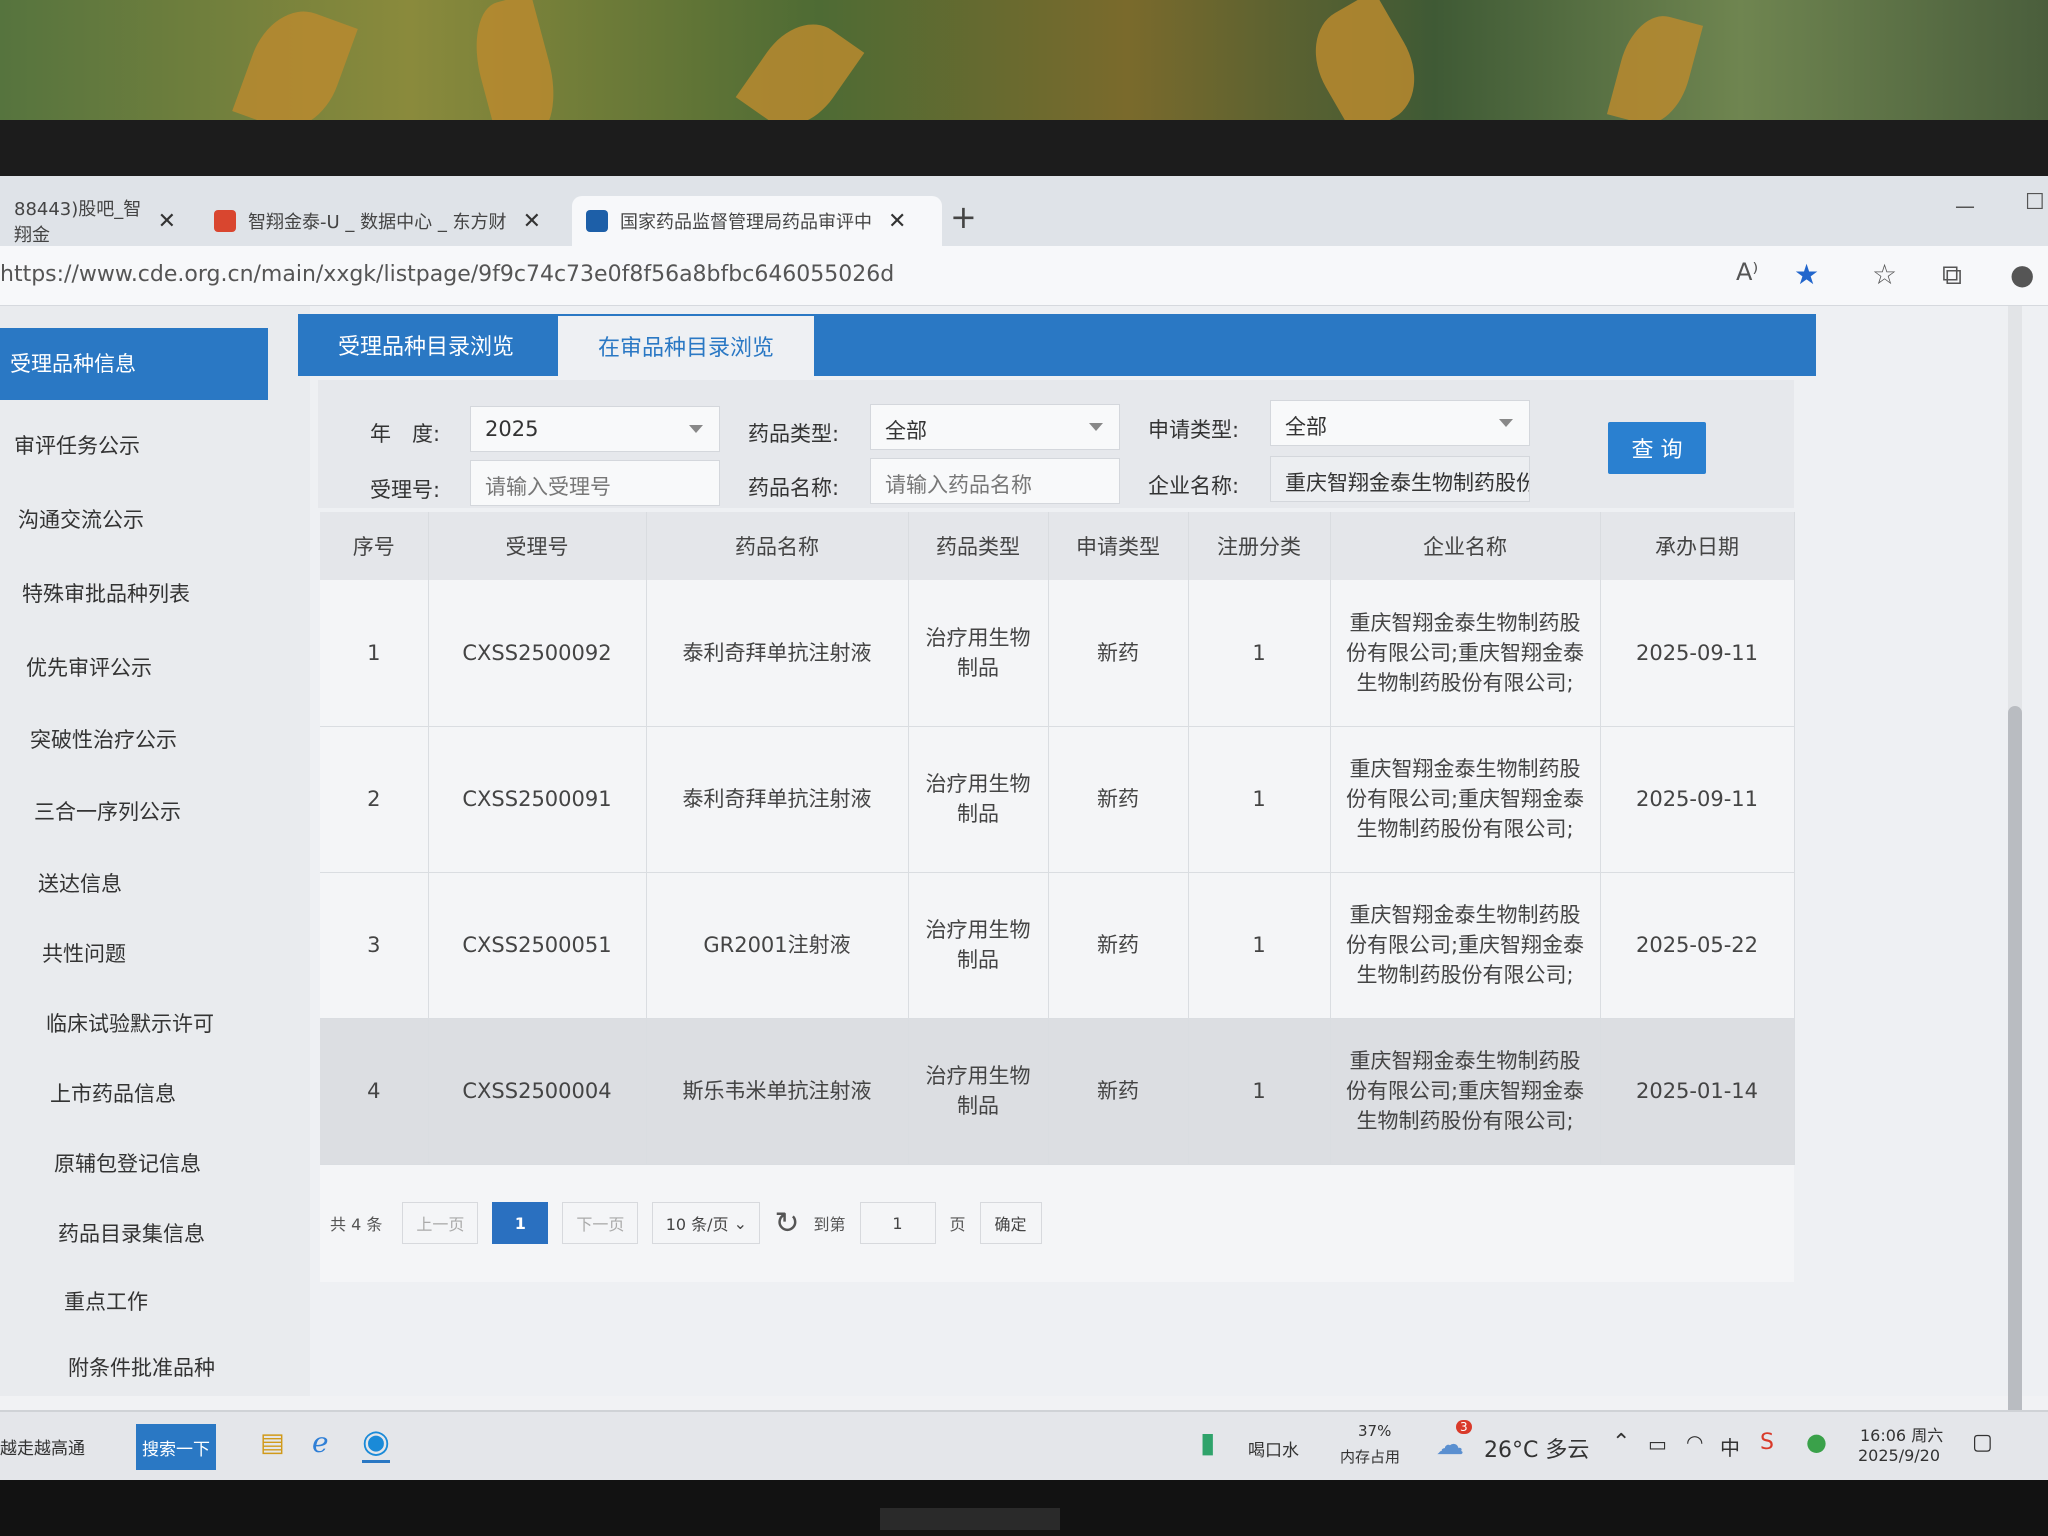 Image resolution: width=2048 pixels, height=1536 pixels. Describe the element at coordinates (1010, 1223) in the screenshot. I see `confirm-button: 确定` at that location.